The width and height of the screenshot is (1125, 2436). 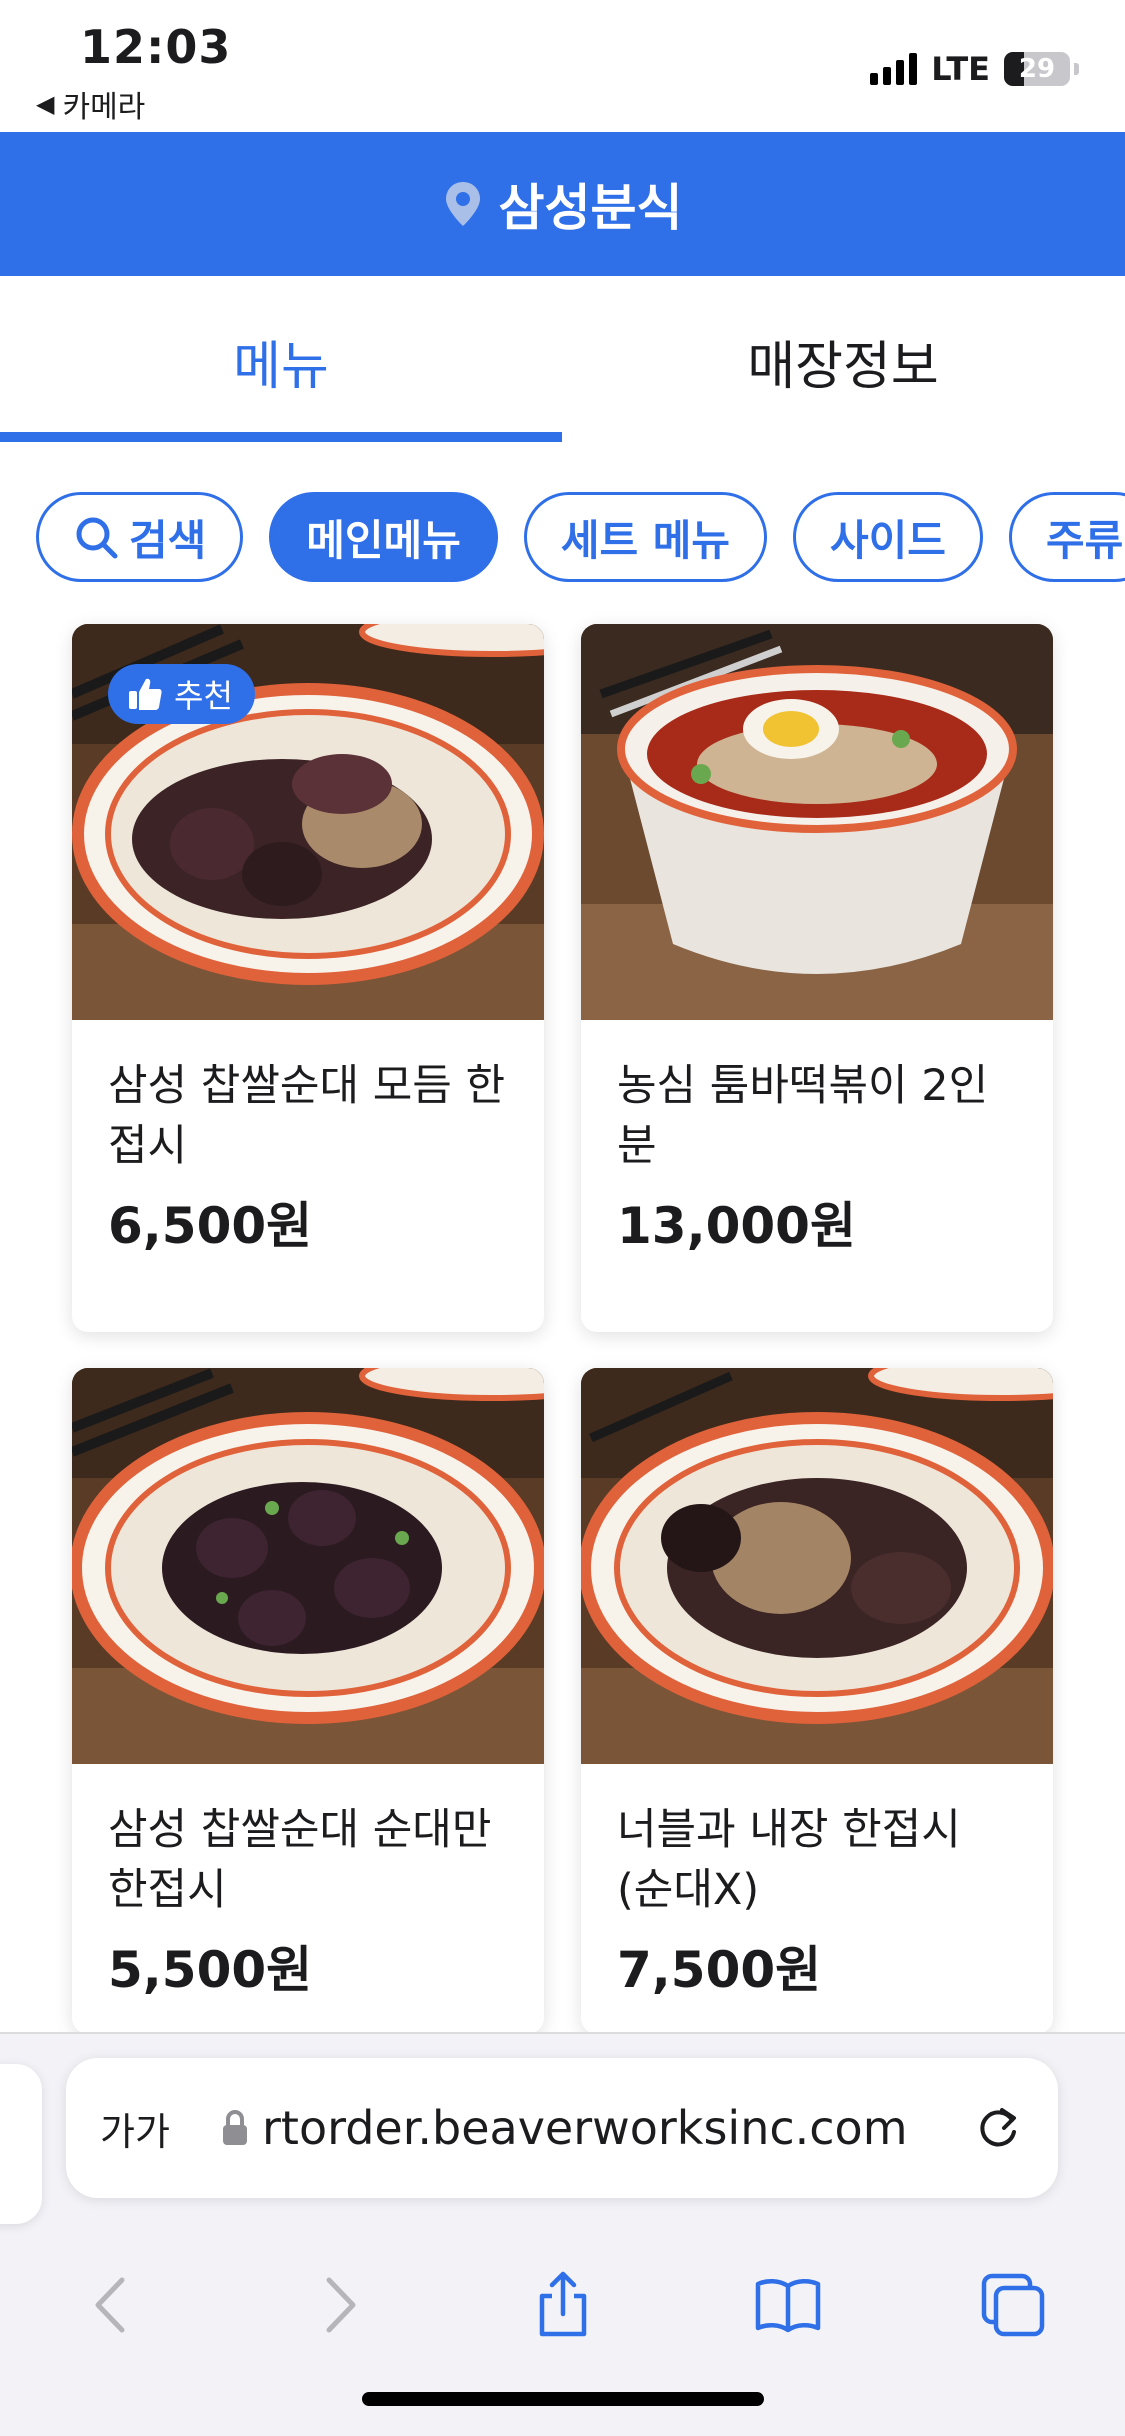 What do you see at coordinates (617, 2128) in the screenshot?
I see `url-text: rtorder.beaverworksinc.com` at bounding box center [617, 2128].